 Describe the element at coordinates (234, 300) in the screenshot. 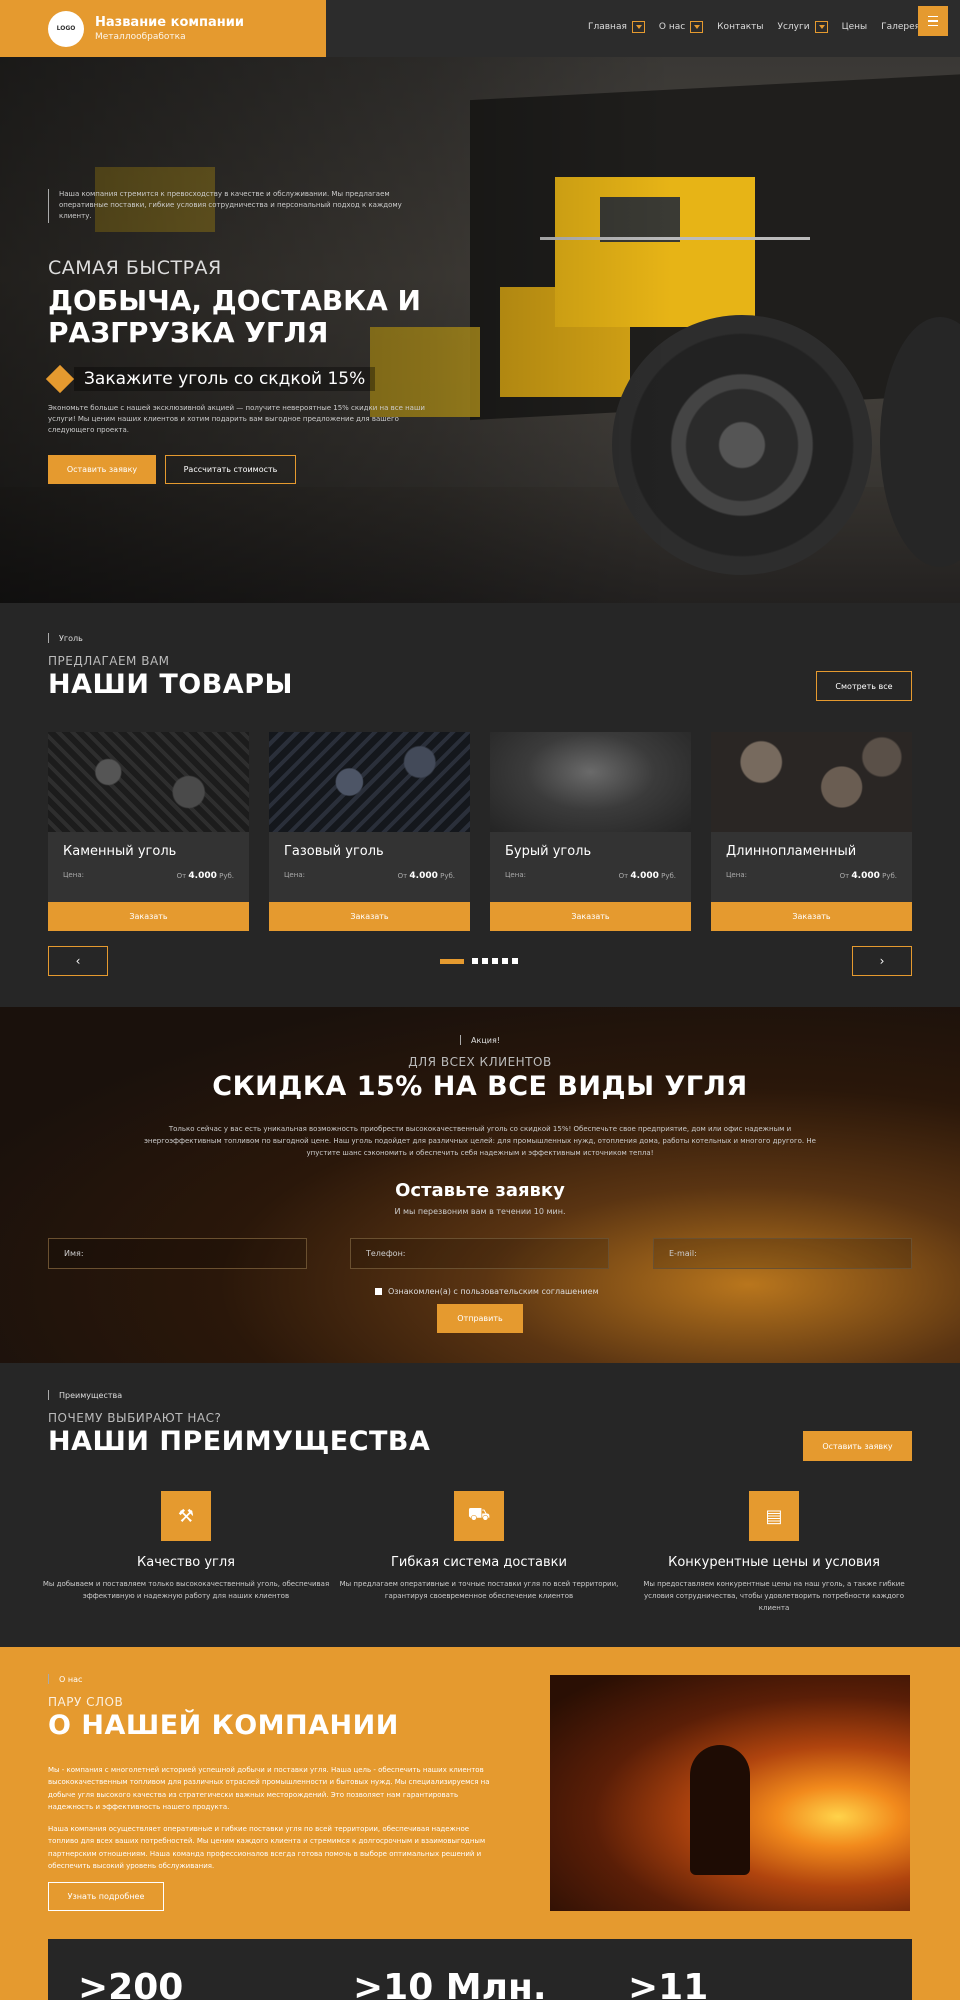

I see `hero-title-line: ДОБЫЧА, ДОСТАВКА И` at that location.